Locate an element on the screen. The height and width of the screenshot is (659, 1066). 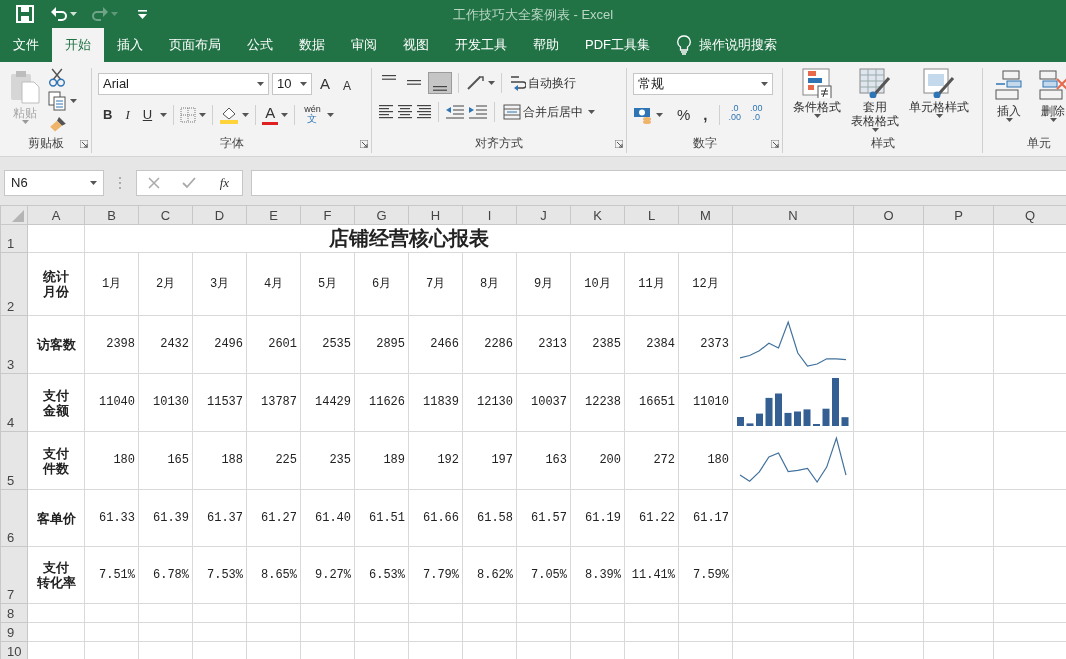
phonetic-button: wén 文 is located at coordinates (312, 115).